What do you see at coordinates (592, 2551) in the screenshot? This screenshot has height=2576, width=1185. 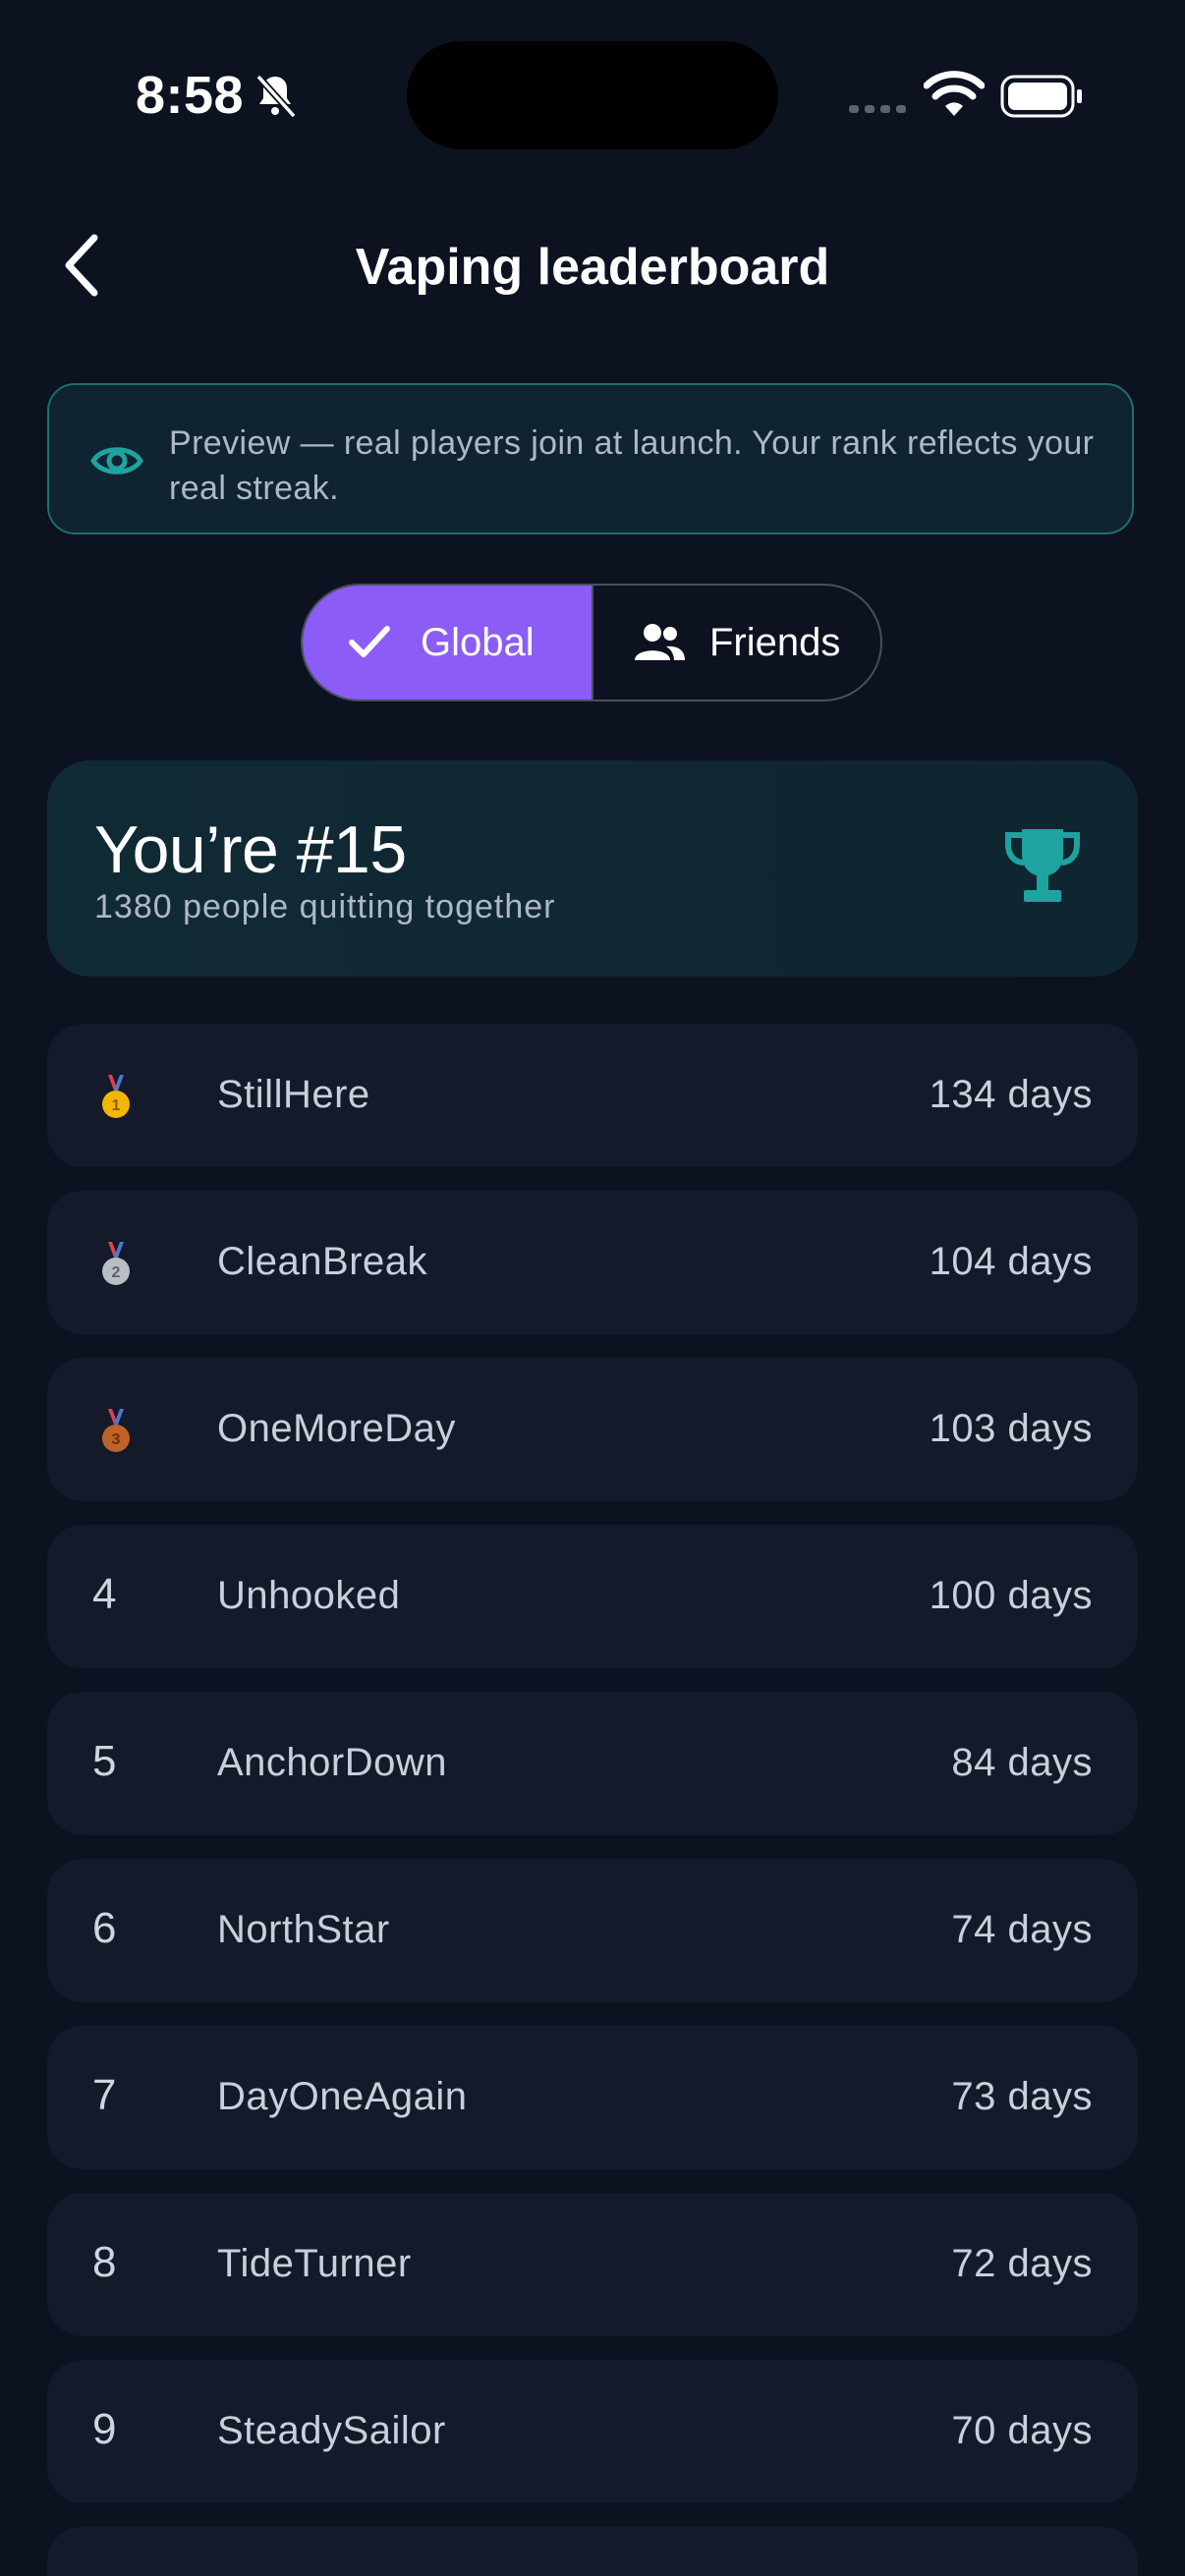 I see `leaderboard-row-partial` at bounding box center [592, 2551].